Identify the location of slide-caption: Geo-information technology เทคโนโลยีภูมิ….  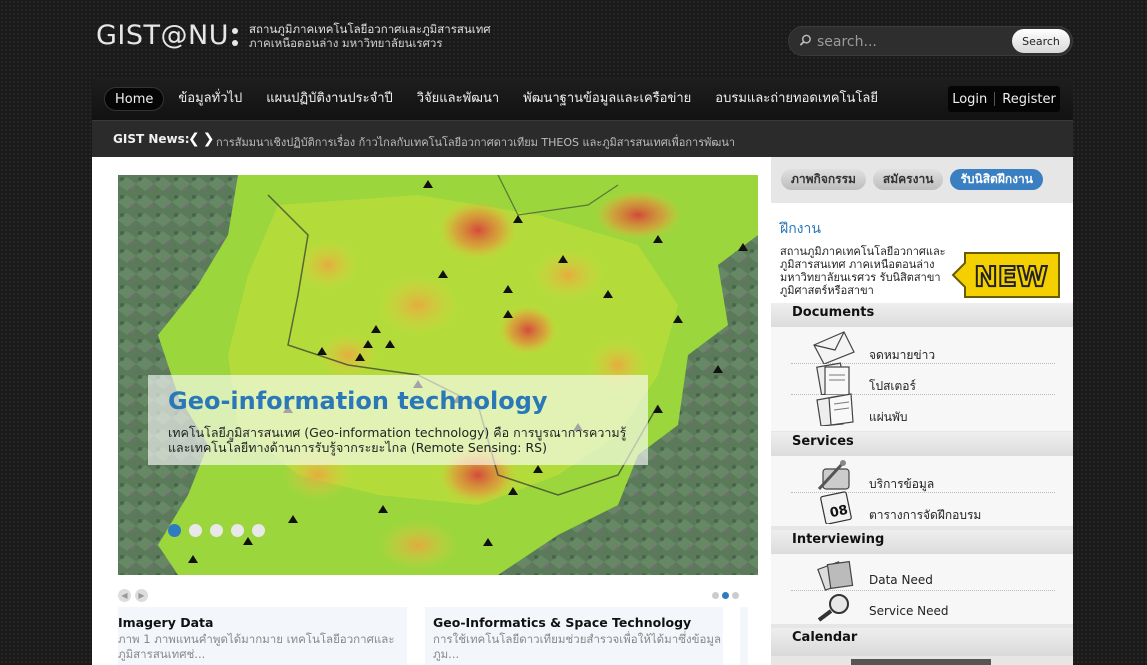
(398, 420).